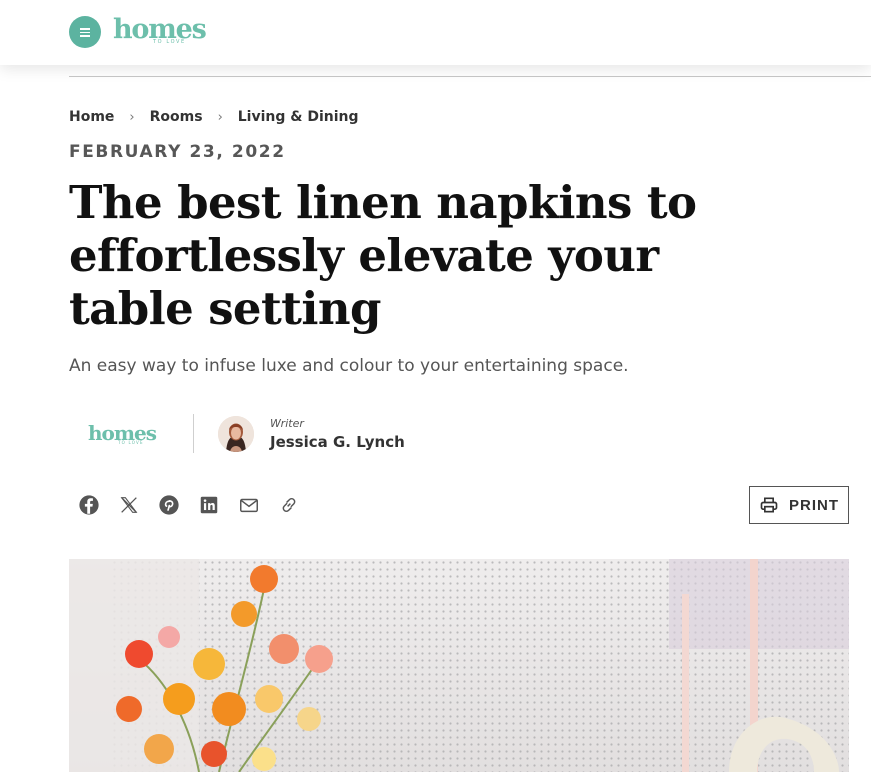  What do you see at coordinates (435, 32) in the screenshot?
I see `site-header: homes TO LOVE` at bounding box center [435, 32].